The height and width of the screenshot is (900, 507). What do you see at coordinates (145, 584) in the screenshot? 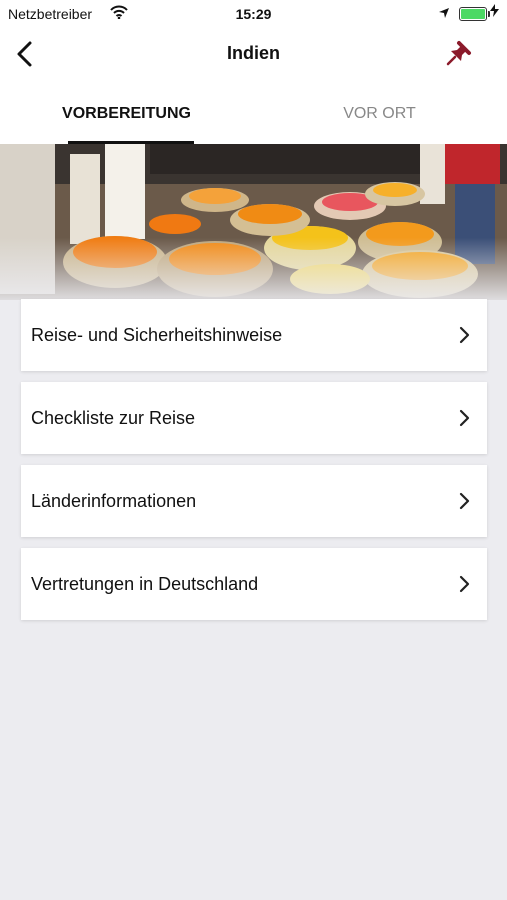
I see `menu-item-label: Vertretungen in Deutschland` at bounding box center [145, 584].